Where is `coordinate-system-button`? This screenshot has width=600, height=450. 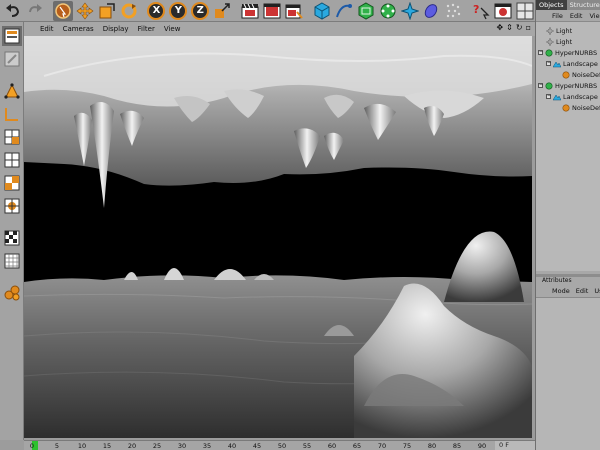
coordinate-system-button is located at coordinates (222, 11).